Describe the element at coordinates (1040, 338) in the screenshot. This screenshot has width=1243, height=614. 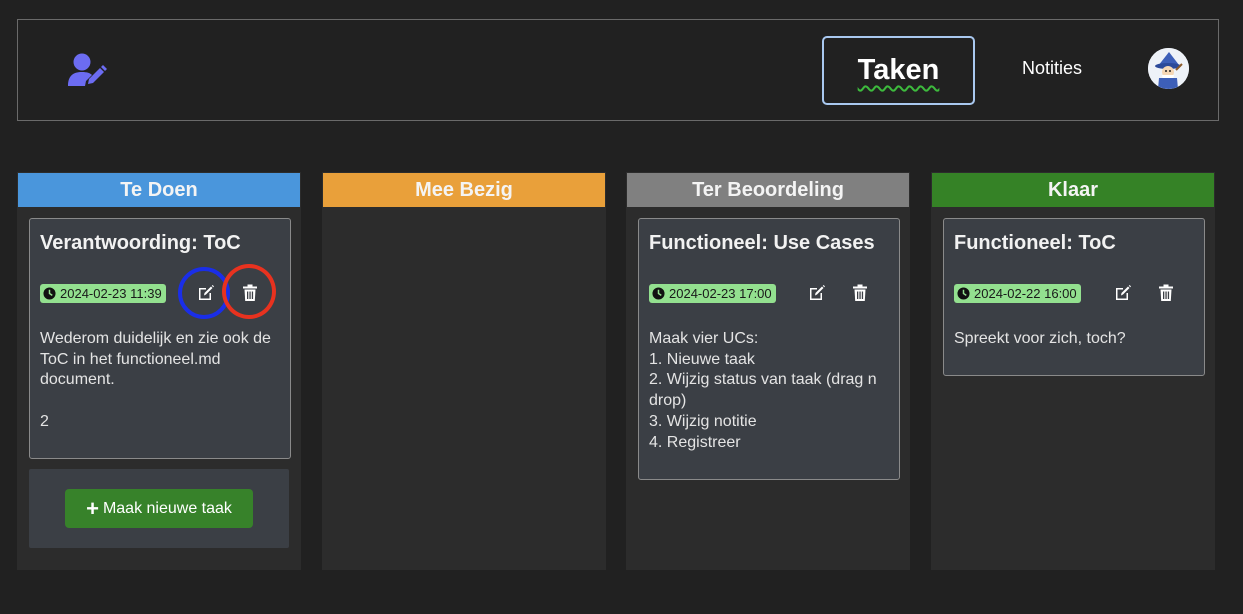
I see `task-description: Spreekt voor zich, toch?` at that location.